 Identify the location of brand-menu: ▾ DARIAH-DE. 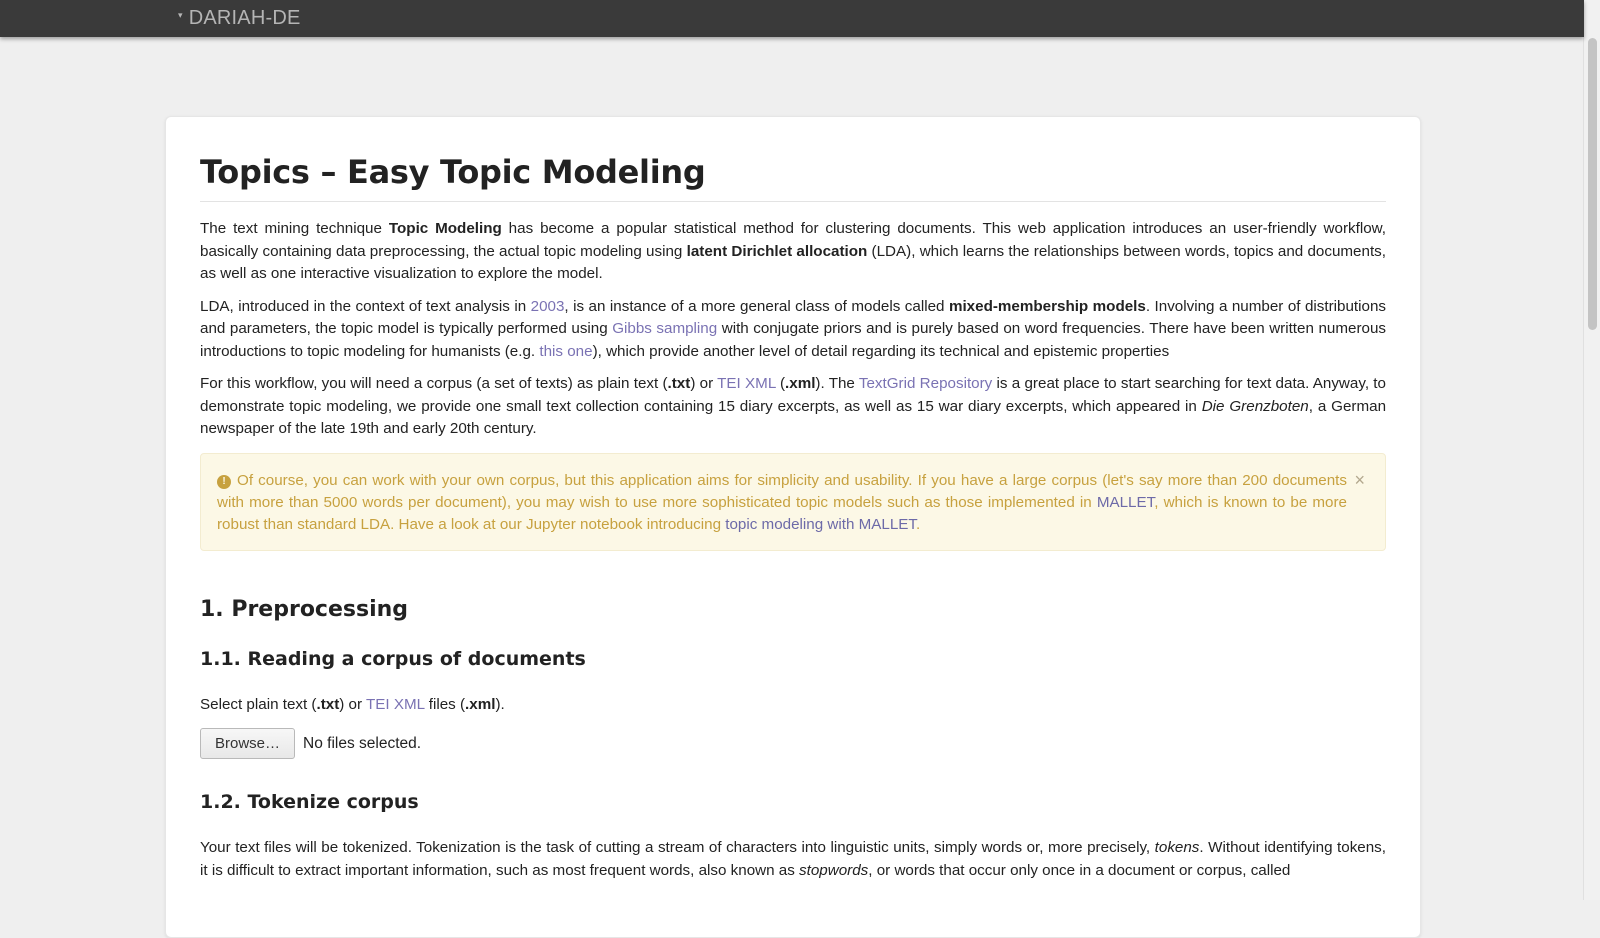
(239, 18).